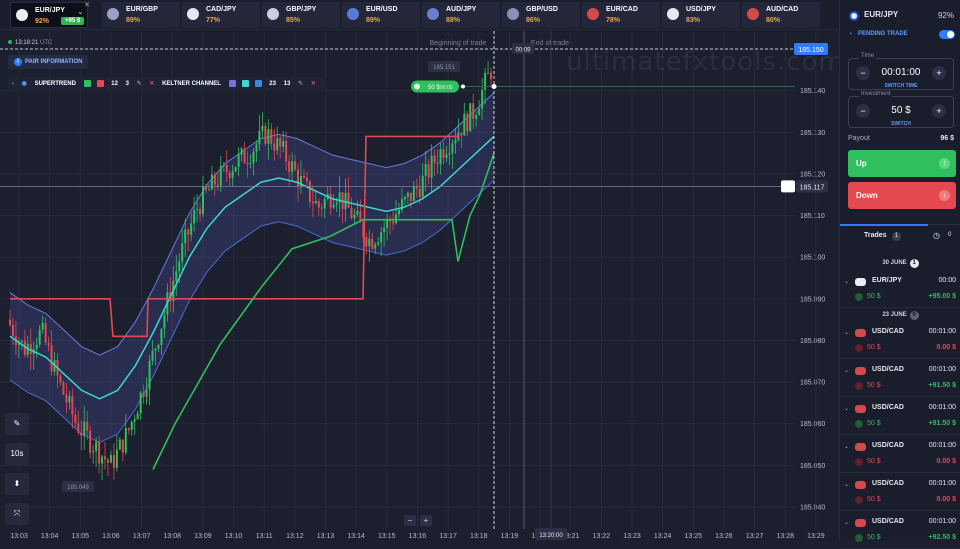 Image resolution: width=960 pixels, height=549 pixels. What do you see at coordinates (301, 9) in the screenshot?
I see `tab-pair-label: GBP/JPY` at bounding box center [301, 9].